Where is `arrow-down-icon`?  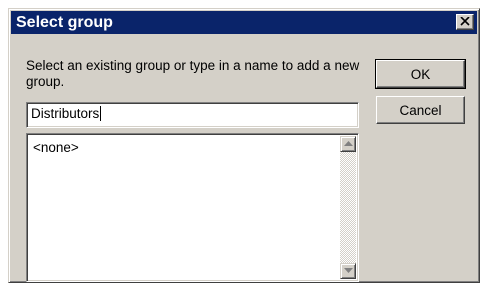
arrow-down-icon is located at coordinates (348, 270).